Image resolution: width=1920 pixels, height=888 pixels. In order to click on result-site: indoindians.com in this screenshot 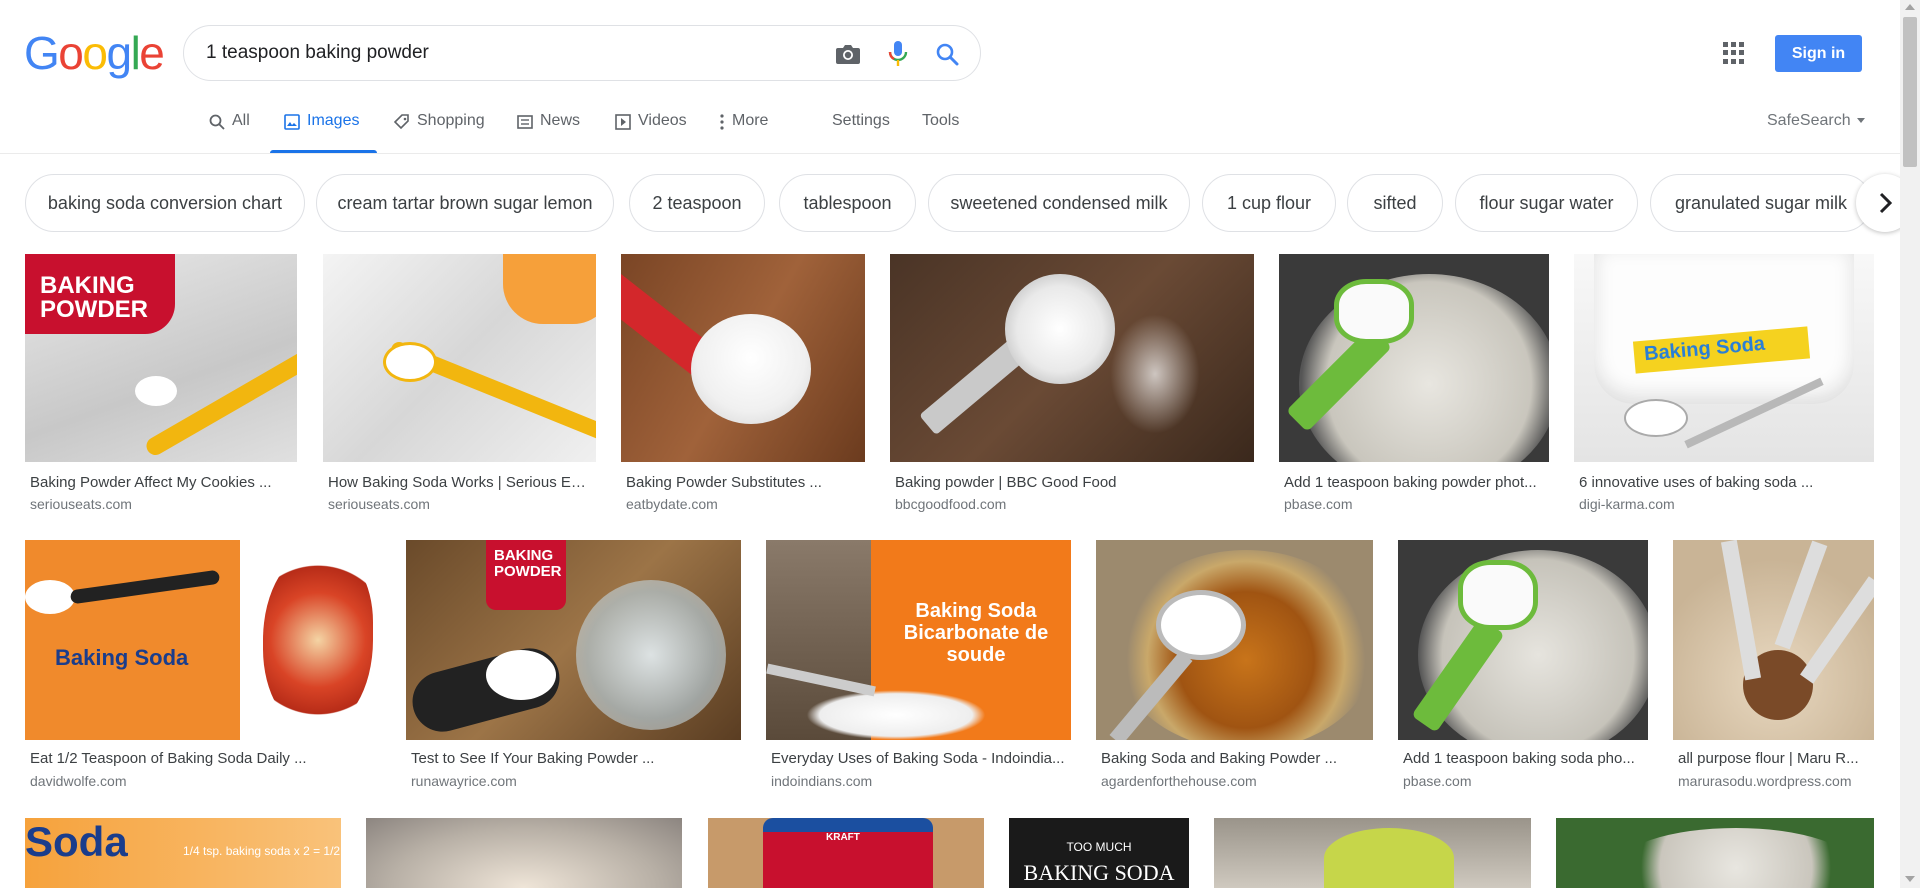, I will do `click(918, 781)`.